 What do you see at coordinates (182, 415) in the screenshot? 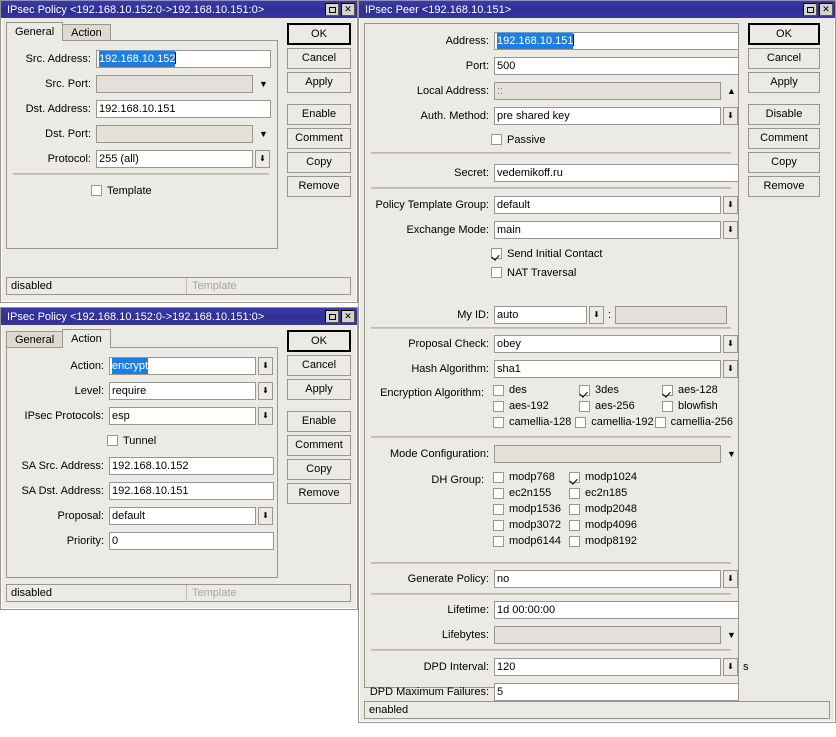
I see `ipsec-protocols-input: esp` at bounding box center [182, 415].